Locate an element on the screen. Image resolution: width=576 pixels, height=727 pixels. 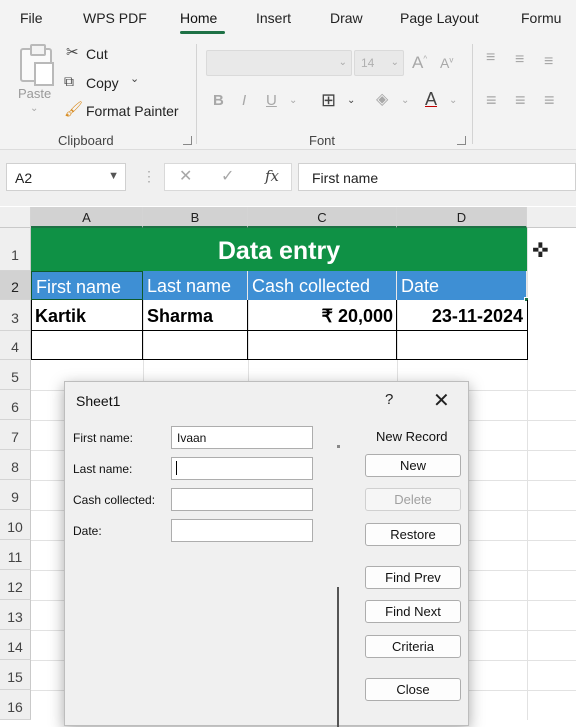
row-header: 15 is located at coordinates (15, 675).